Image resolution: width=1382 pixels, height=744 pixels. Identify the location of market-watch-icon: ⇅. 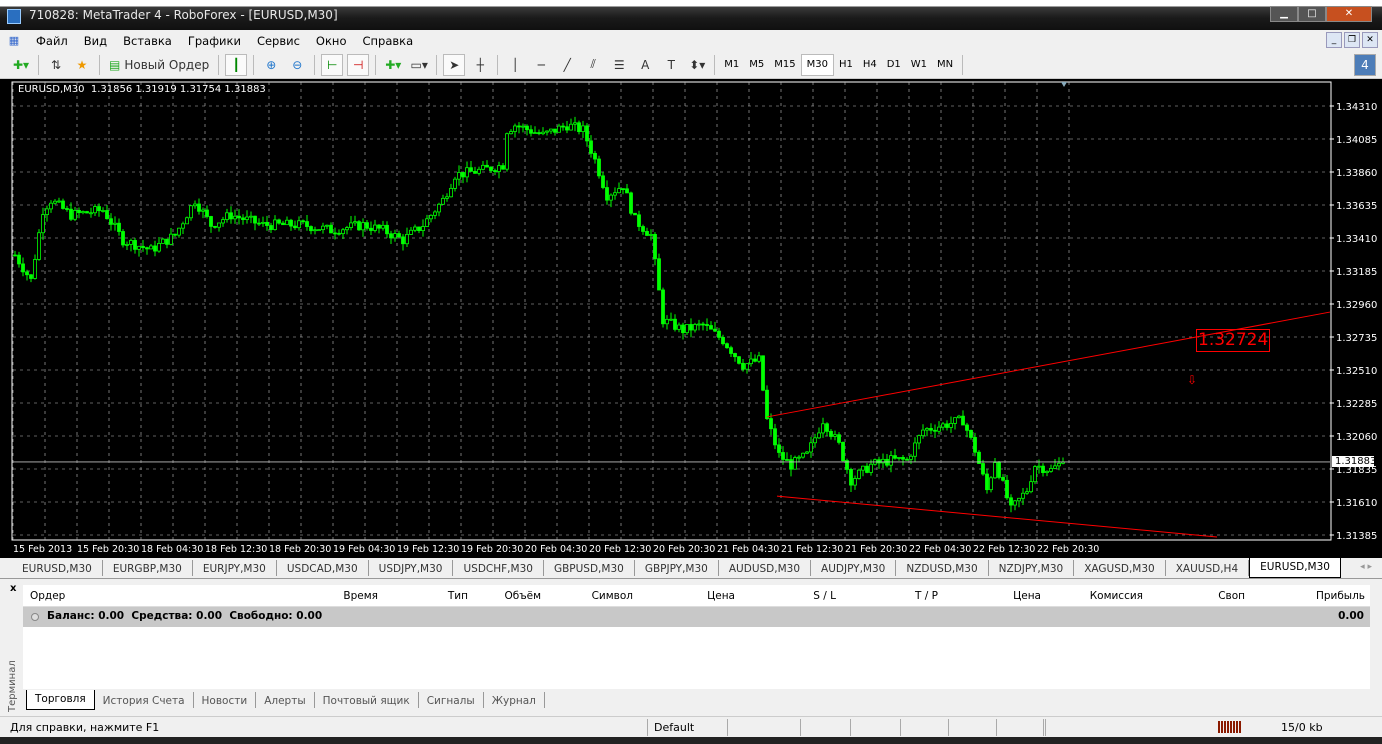
(56, 65).